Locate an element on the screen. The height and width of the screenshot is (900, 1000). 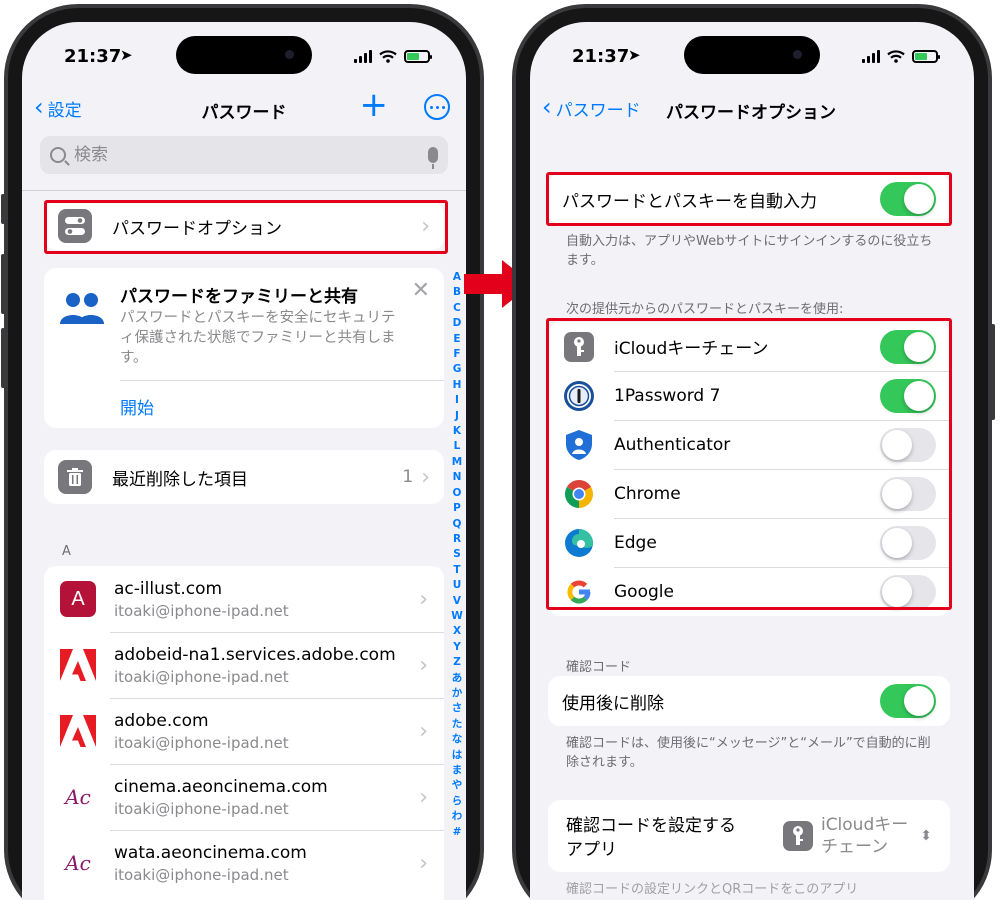
index-letter: L is located at coordinates (457, 446).